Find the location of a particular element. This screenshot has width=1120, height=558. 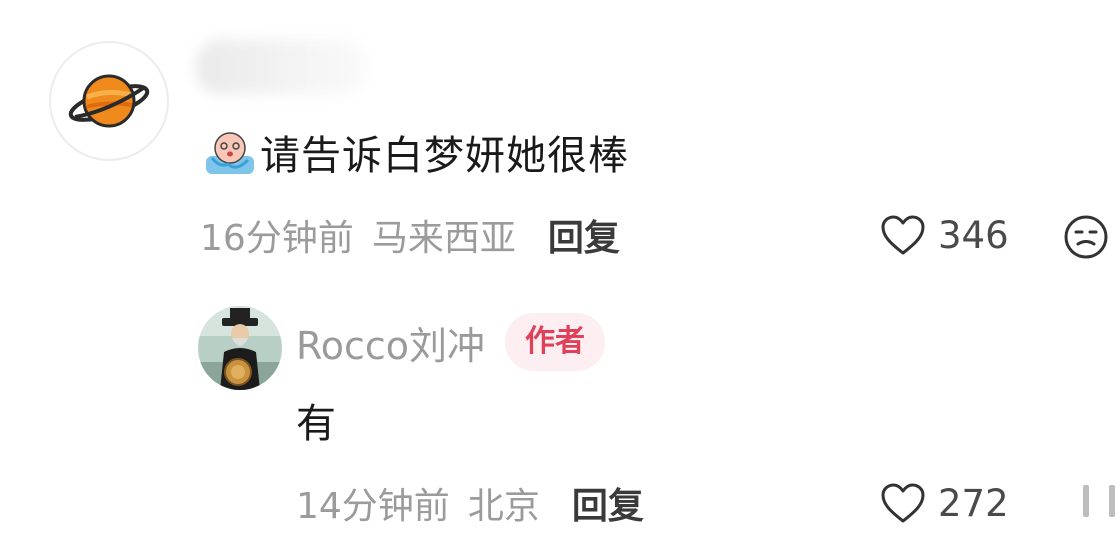

reply-meta: 14分钟前 北京 回复 is located at coordinates (470, 503).